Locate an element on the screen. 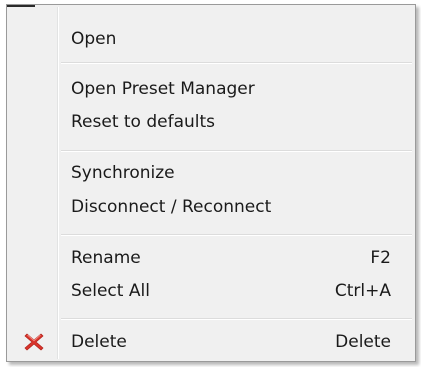 This screenshot has width=421, height=367. menu-item-label: Delete is located at coordinates (99, 342).